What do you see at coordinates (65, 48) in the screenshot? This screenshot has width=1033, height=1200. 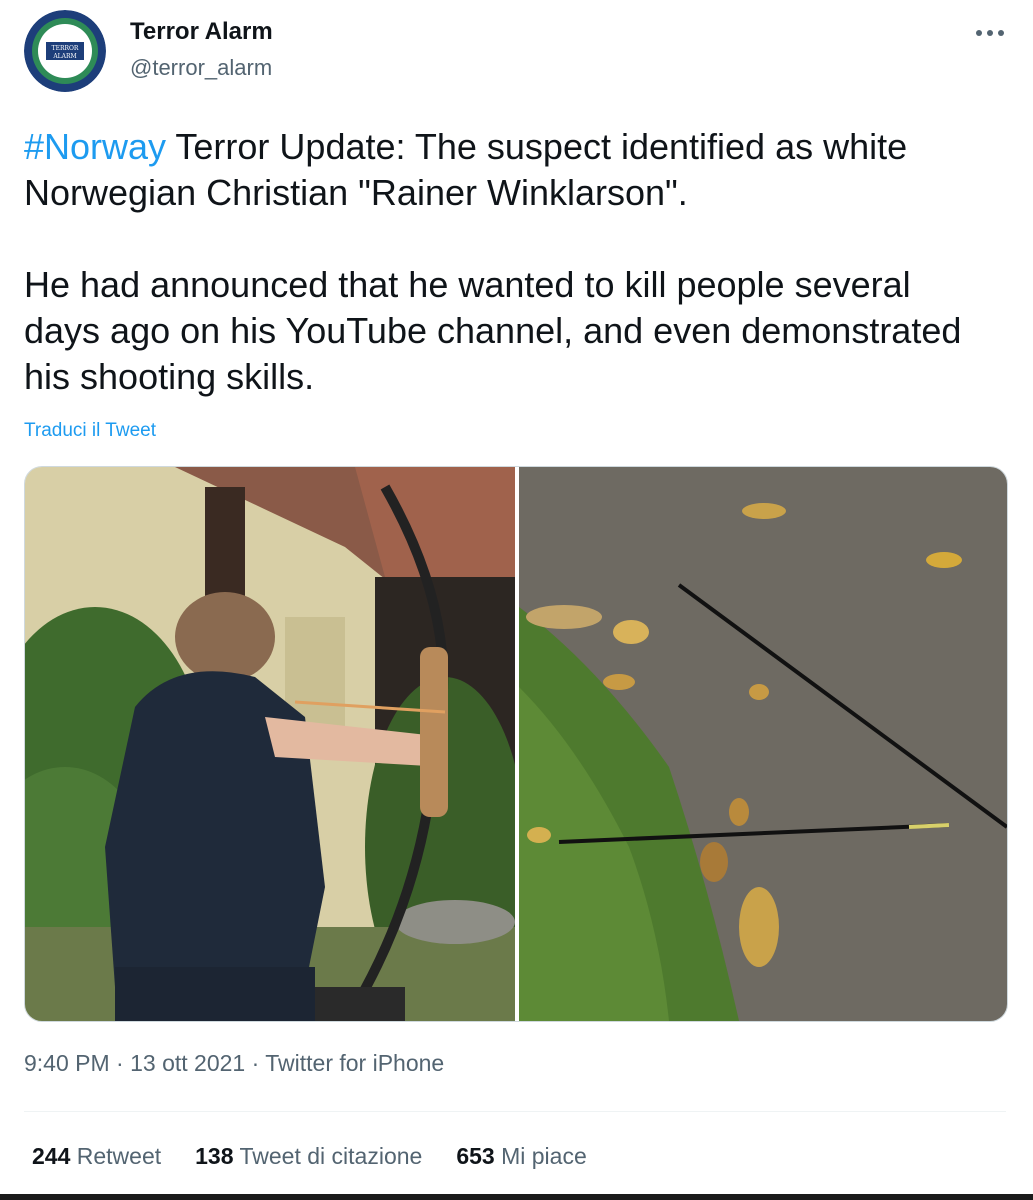 I see `svg-text: TERROR` at bounding box center [65, 48].